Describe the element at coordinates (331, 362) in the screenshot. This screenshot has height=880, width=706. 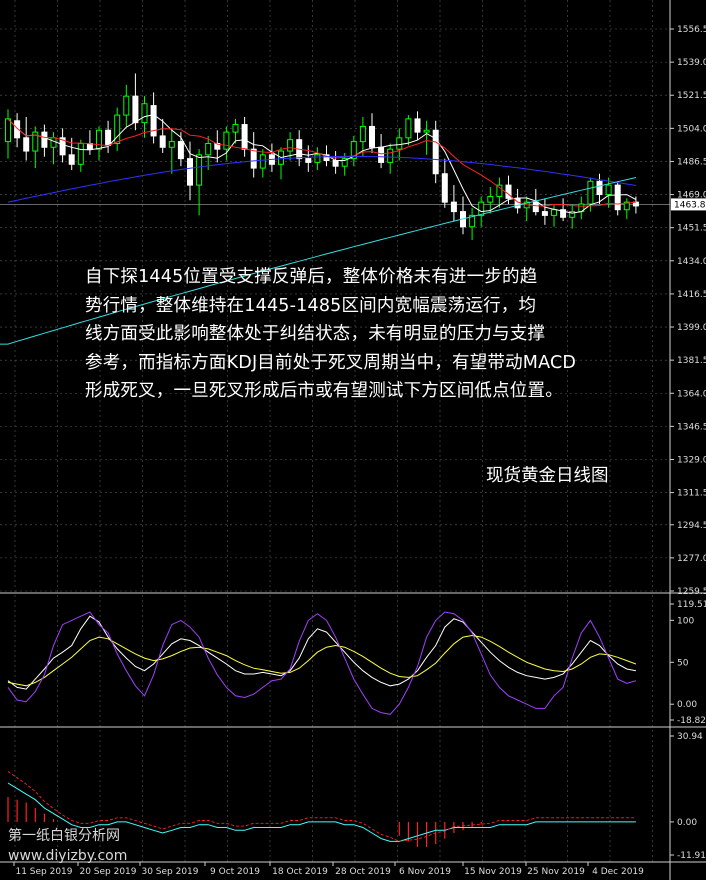
I see `analysis-line: 参考，而指标方面KDJ目前处于死叉周期当中，有望带动MACD` at that location.